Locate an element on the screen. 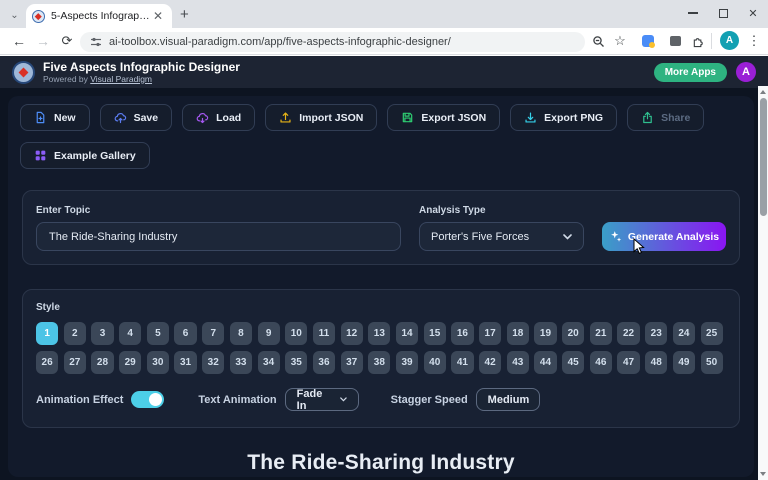 Image resolution: width=768 pixels, height=480 pixels. style-button-9: 9 is located at coordinates (268, 333).